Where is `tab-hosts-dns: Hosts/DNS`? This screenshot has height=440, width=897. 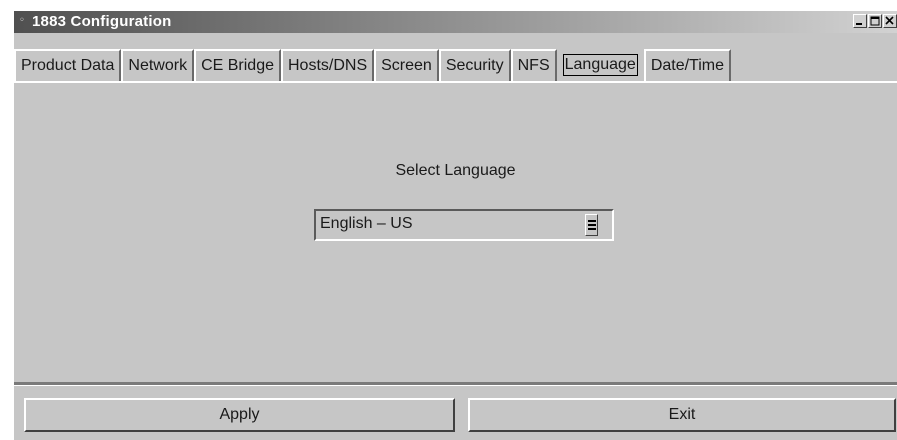
tab-hosts-dns: Hosts/DNS is located at coordinates (328, 65).